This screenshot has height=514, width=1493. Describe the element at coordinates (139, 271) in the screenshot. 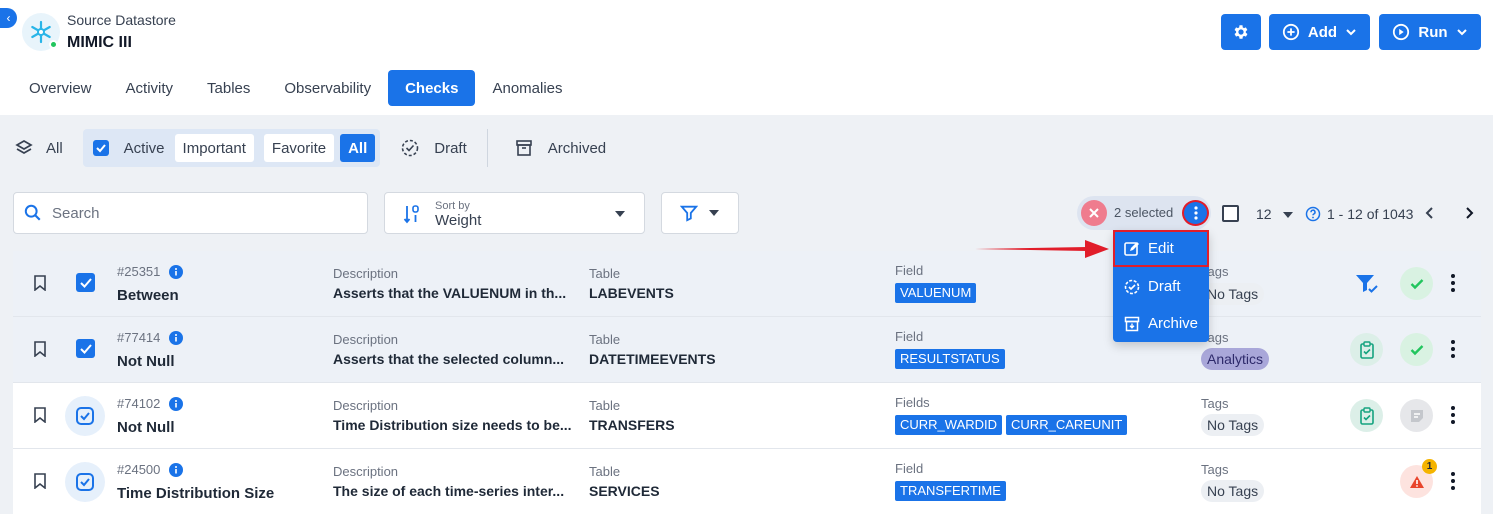

I see `check-id-text: #25351` at that location.